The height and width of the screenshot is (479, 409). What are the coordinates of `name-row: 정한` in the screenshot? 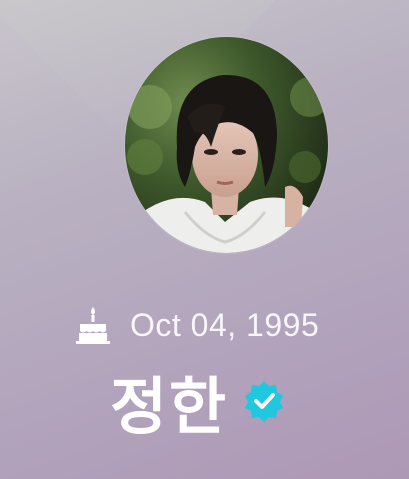 It's located at (198, 401).